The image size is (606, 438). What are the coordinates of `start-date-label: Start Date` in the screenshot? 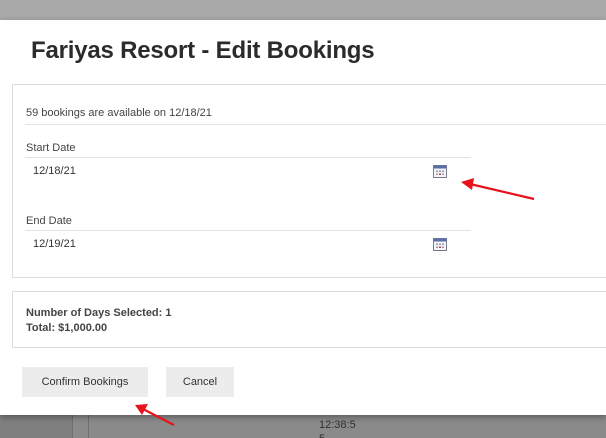 It's located at (51, 148).